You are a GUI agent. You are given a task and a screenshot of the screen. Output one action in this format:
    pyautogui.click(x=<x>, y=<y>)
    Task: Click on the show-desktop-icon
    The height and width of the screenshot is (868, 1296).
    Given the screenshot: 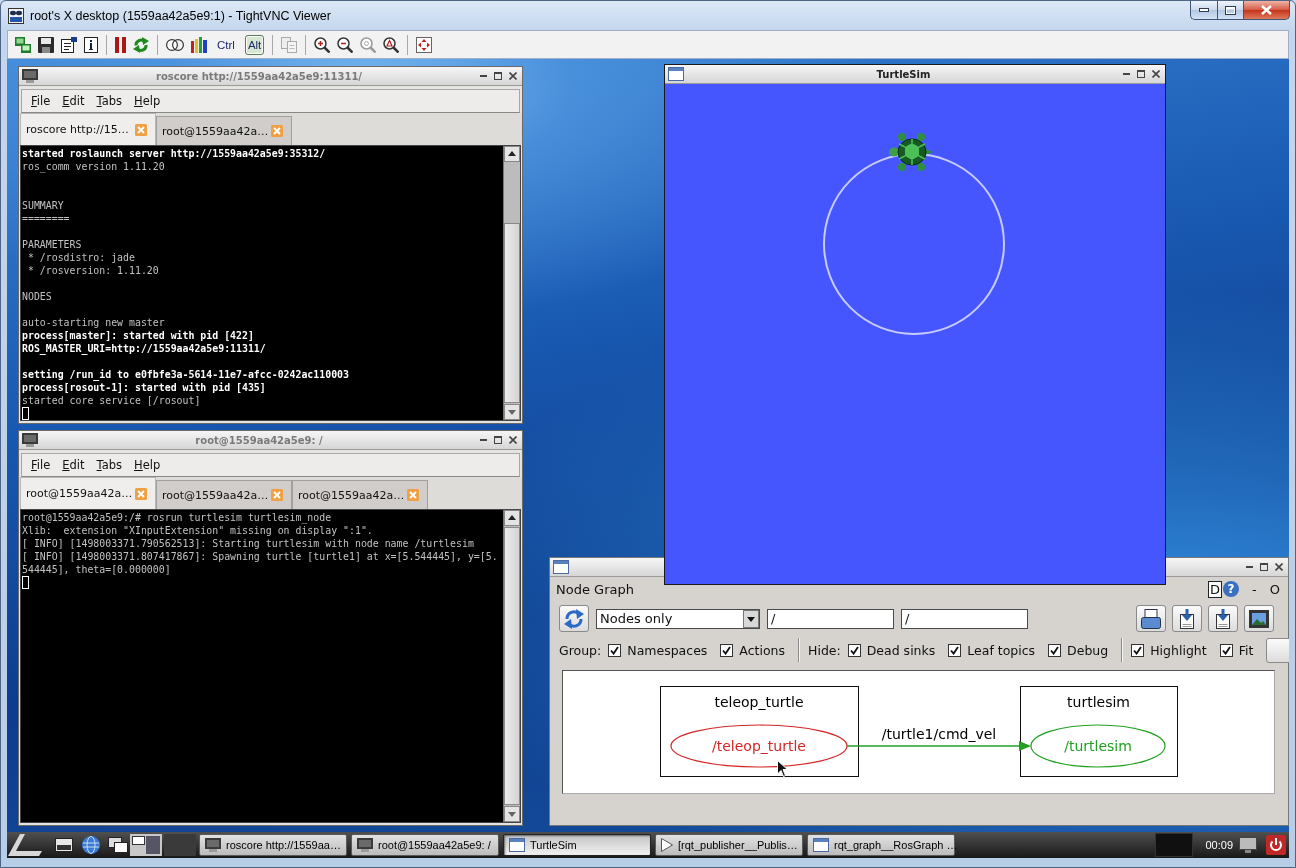 What is the action you would take?
    pyautogui.click(x=64, y=845)
    